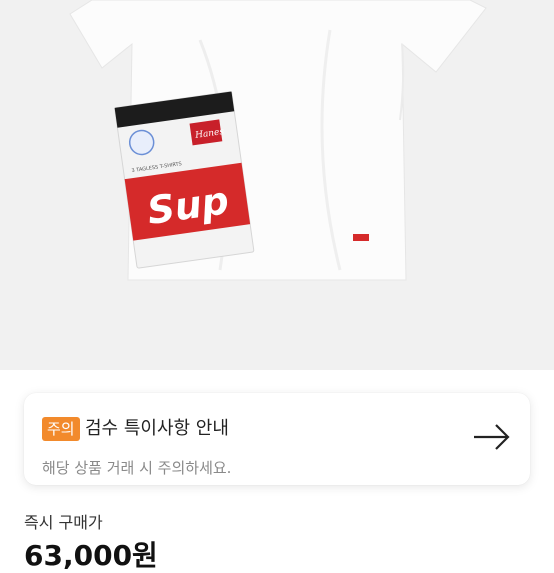  I want to click on tshirt-package: Hanes 3 TAGLESS T-SHIRTS Sup, so click(184, 180).